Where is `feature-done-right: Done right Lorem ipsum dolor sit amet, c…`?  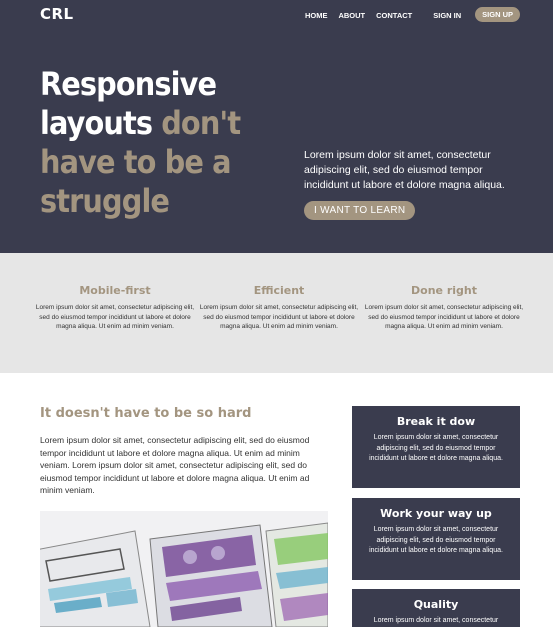
feature-done-right: Done right Lorem ipsum dolor sit amet, c… is located at coordinates (444, 308).